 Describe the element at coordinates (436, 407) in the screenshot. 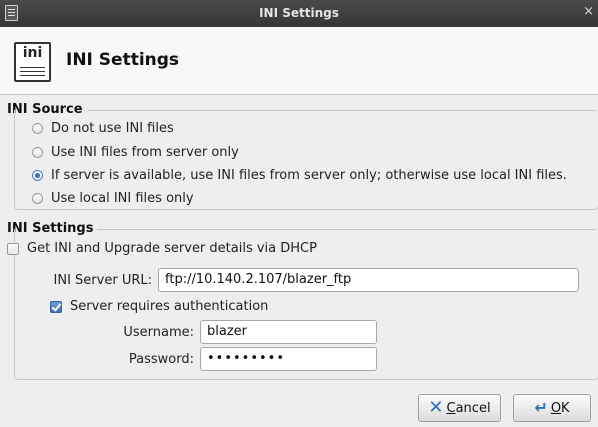

I see `cancel-x-icon: ✕` at that location.